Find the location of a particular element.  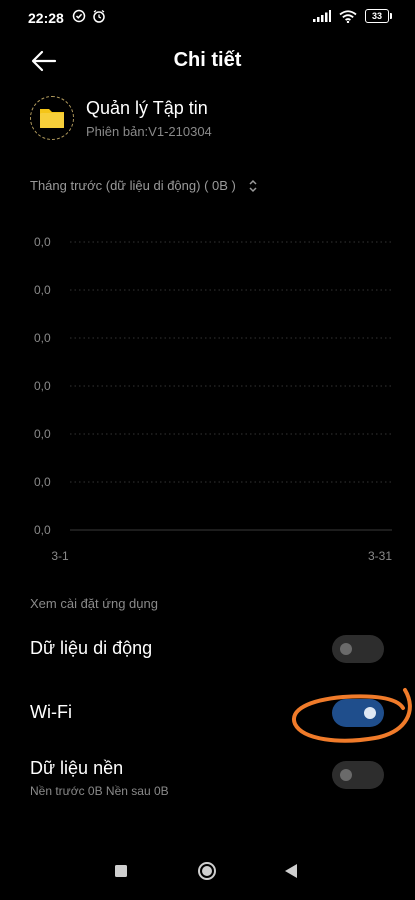

background-data-sub: Nền trước 0B Nền sau 0B is located at coordinates (99, 791).